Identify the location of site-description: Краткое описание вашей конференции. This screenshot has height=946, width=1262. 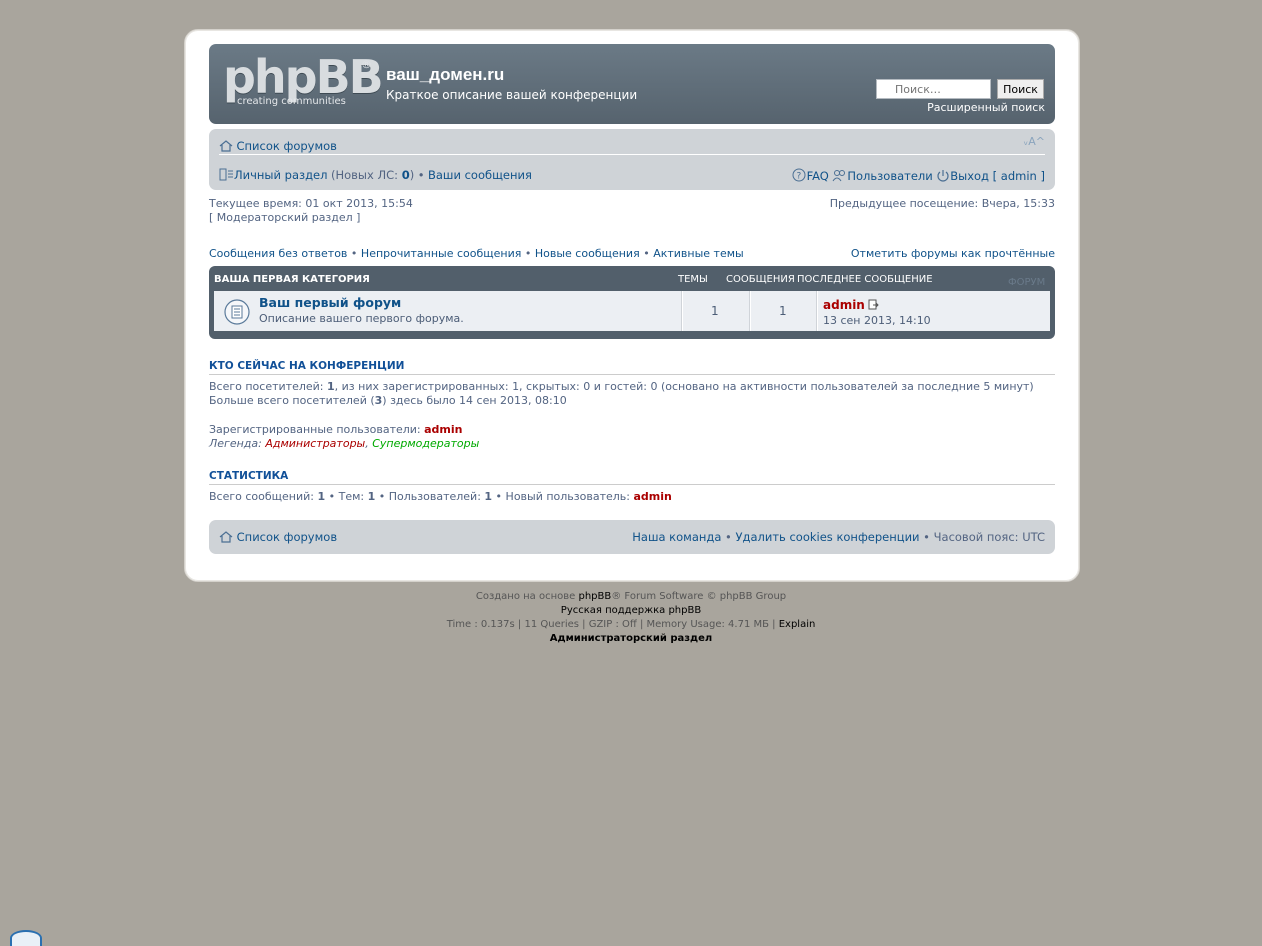
(512, 95).